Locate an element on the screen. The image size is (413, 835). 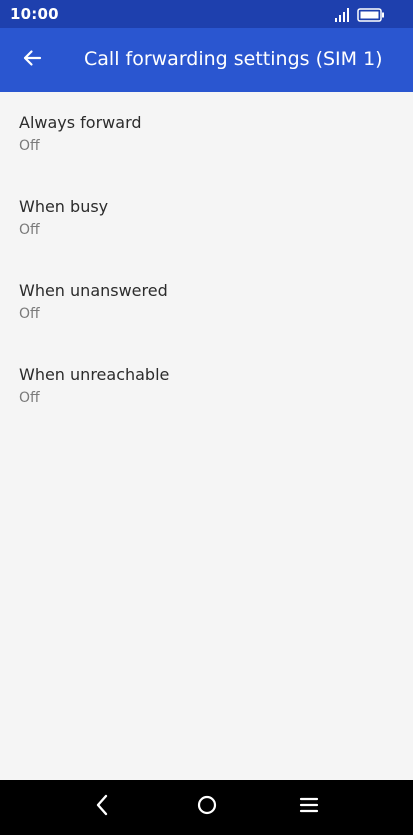
nav-home-icon is located at coordinates (207, 807).